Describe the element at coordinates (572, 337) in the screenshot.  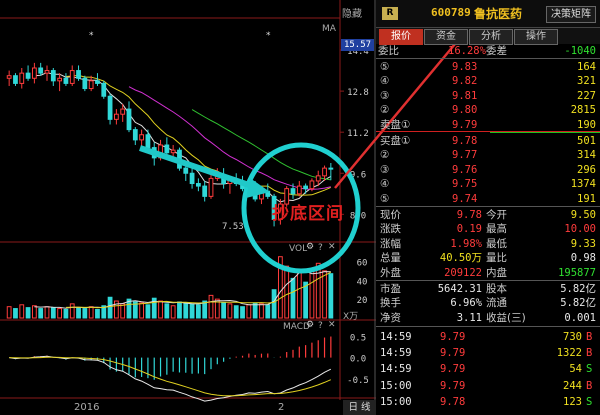
I see `tick-volume: 730` at that location.